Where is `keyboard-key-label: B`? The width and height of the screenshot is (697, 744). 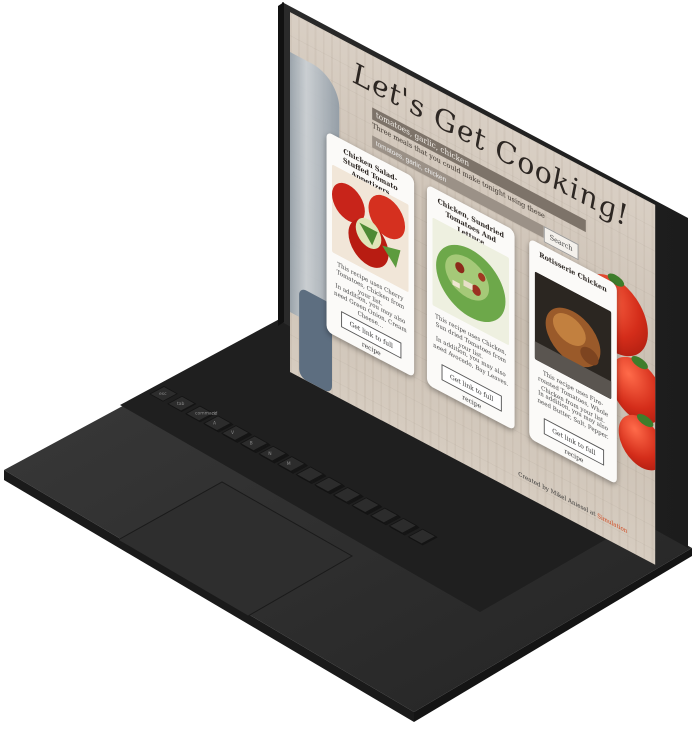
keyboard-key-label: B is located at coordinates (251, 444).